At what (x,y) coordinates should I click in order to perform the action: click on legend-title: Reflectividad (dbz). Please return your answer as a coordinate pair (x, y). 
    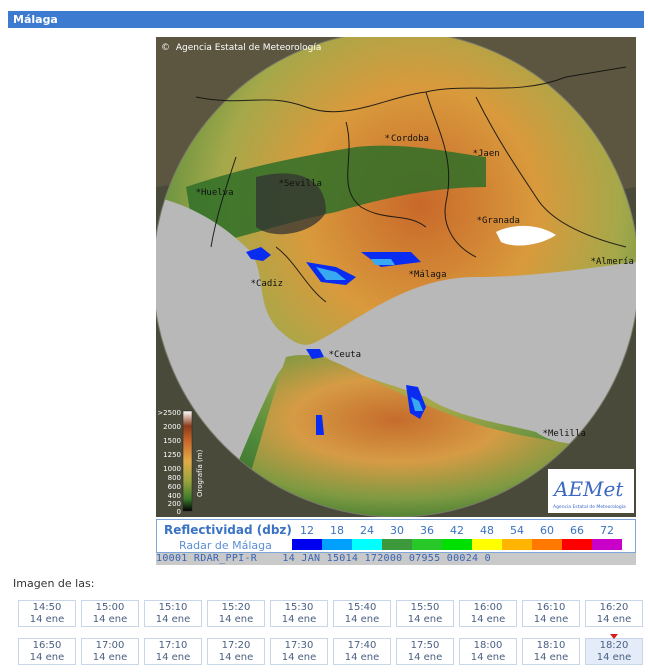
    Looking at the image, I should click on (228, 530).